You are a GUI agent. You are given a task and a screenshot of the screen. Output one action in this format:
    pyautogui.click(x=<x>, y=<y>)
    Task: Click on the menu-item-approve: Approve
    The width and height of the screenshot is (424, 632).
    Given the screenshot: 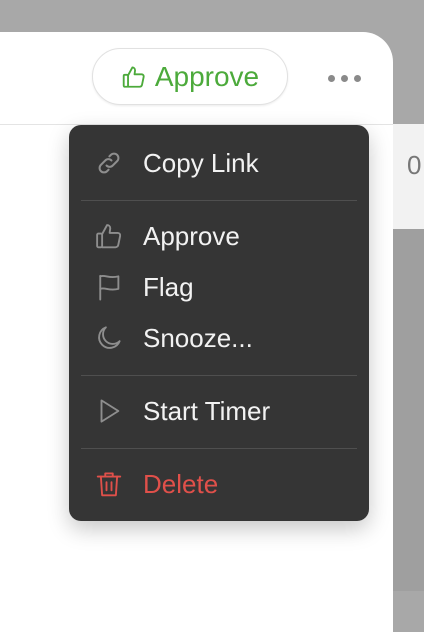 What is the action you would take?
    pyautogui.click(x=219, y=236)
    